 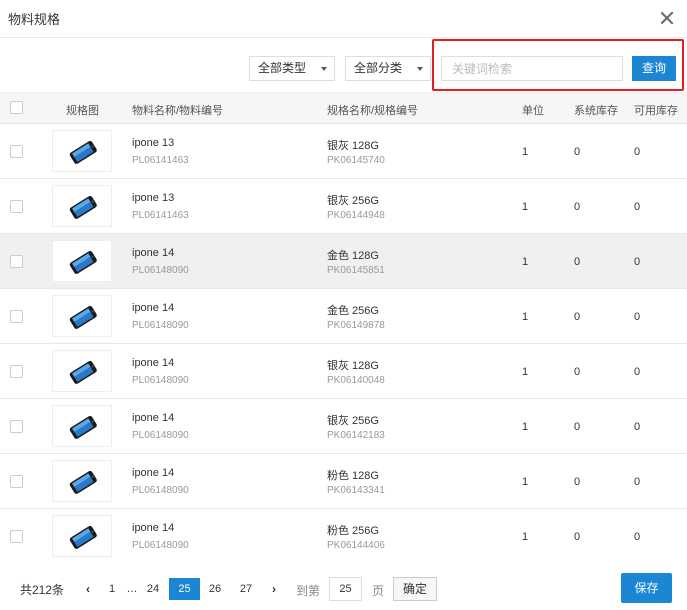 What do you see at coordinates (160, 160) in the screenshot?
I see `material-code: PL06141463` at bounding box center [160, 160].